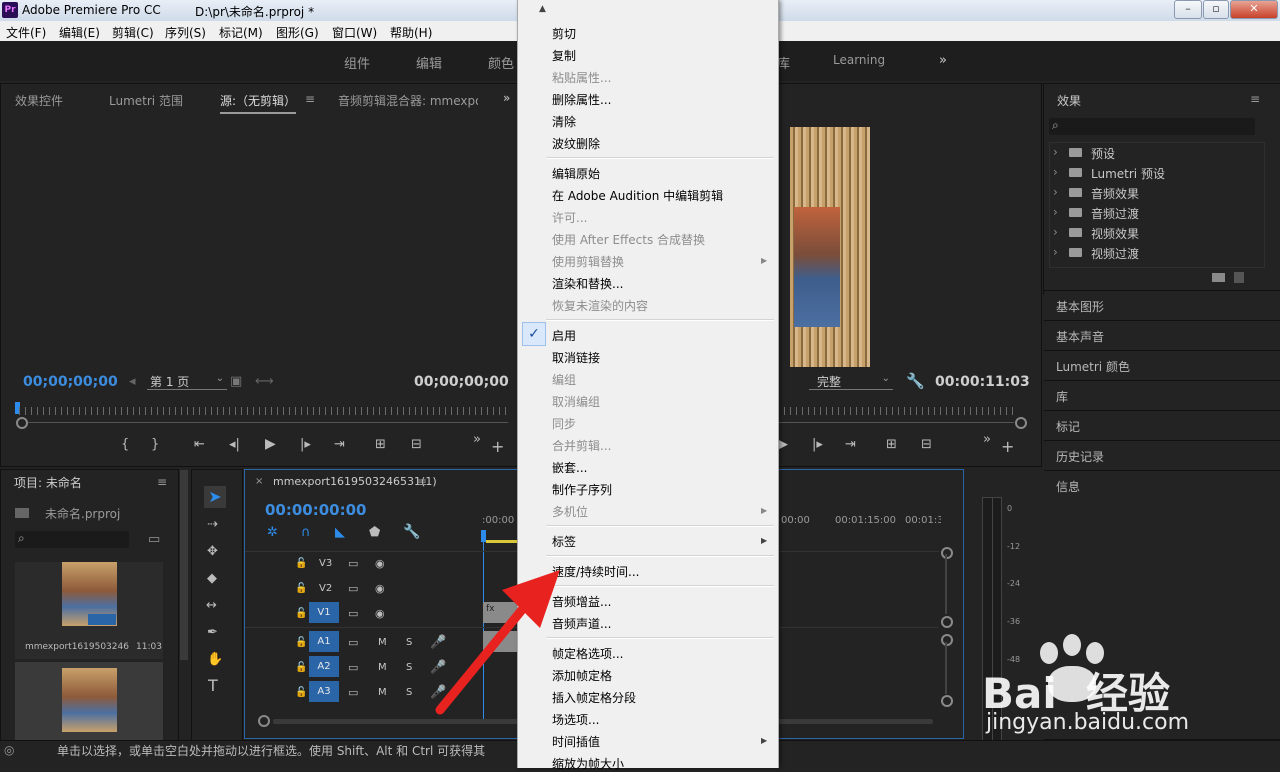  Describe the element at coordinates (1218, 277) in the screenshot. I see `new-folder-icon` at that location.